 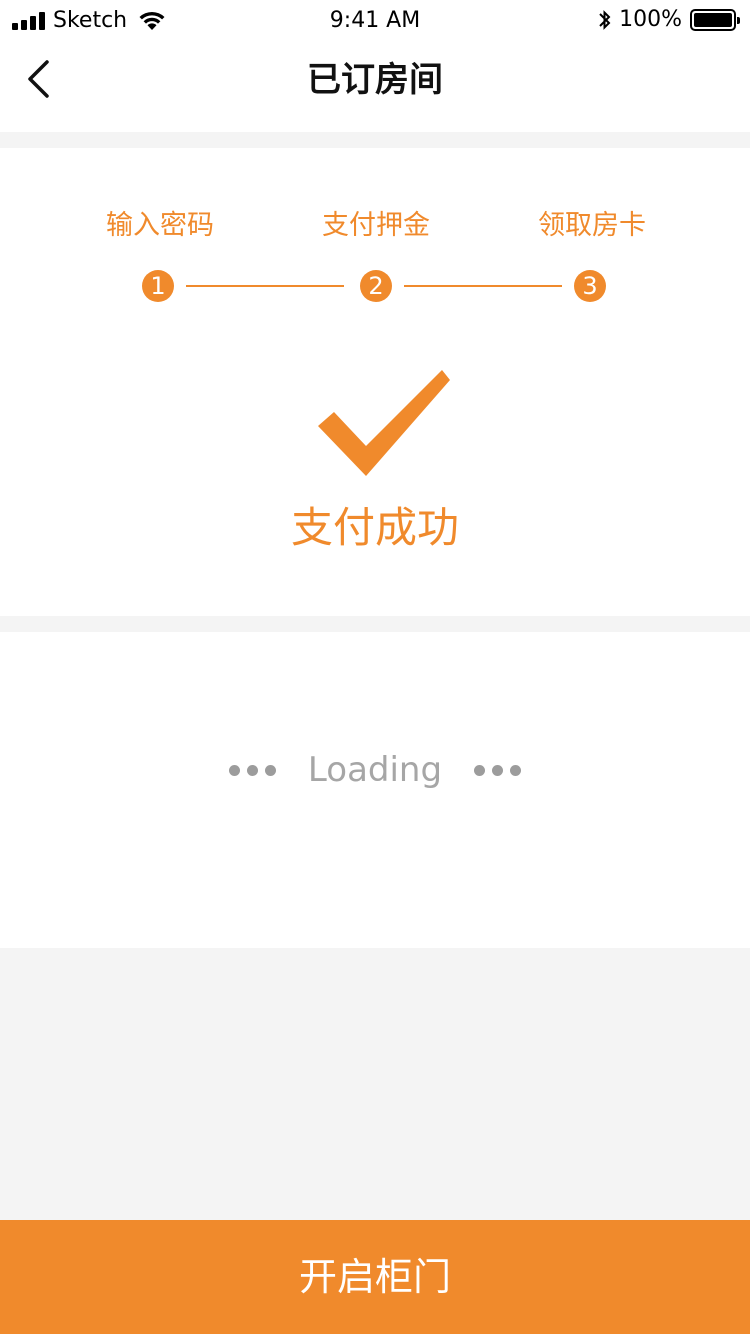 I want to click on step-label-1: 输入密码, so click(x=160, y=225).